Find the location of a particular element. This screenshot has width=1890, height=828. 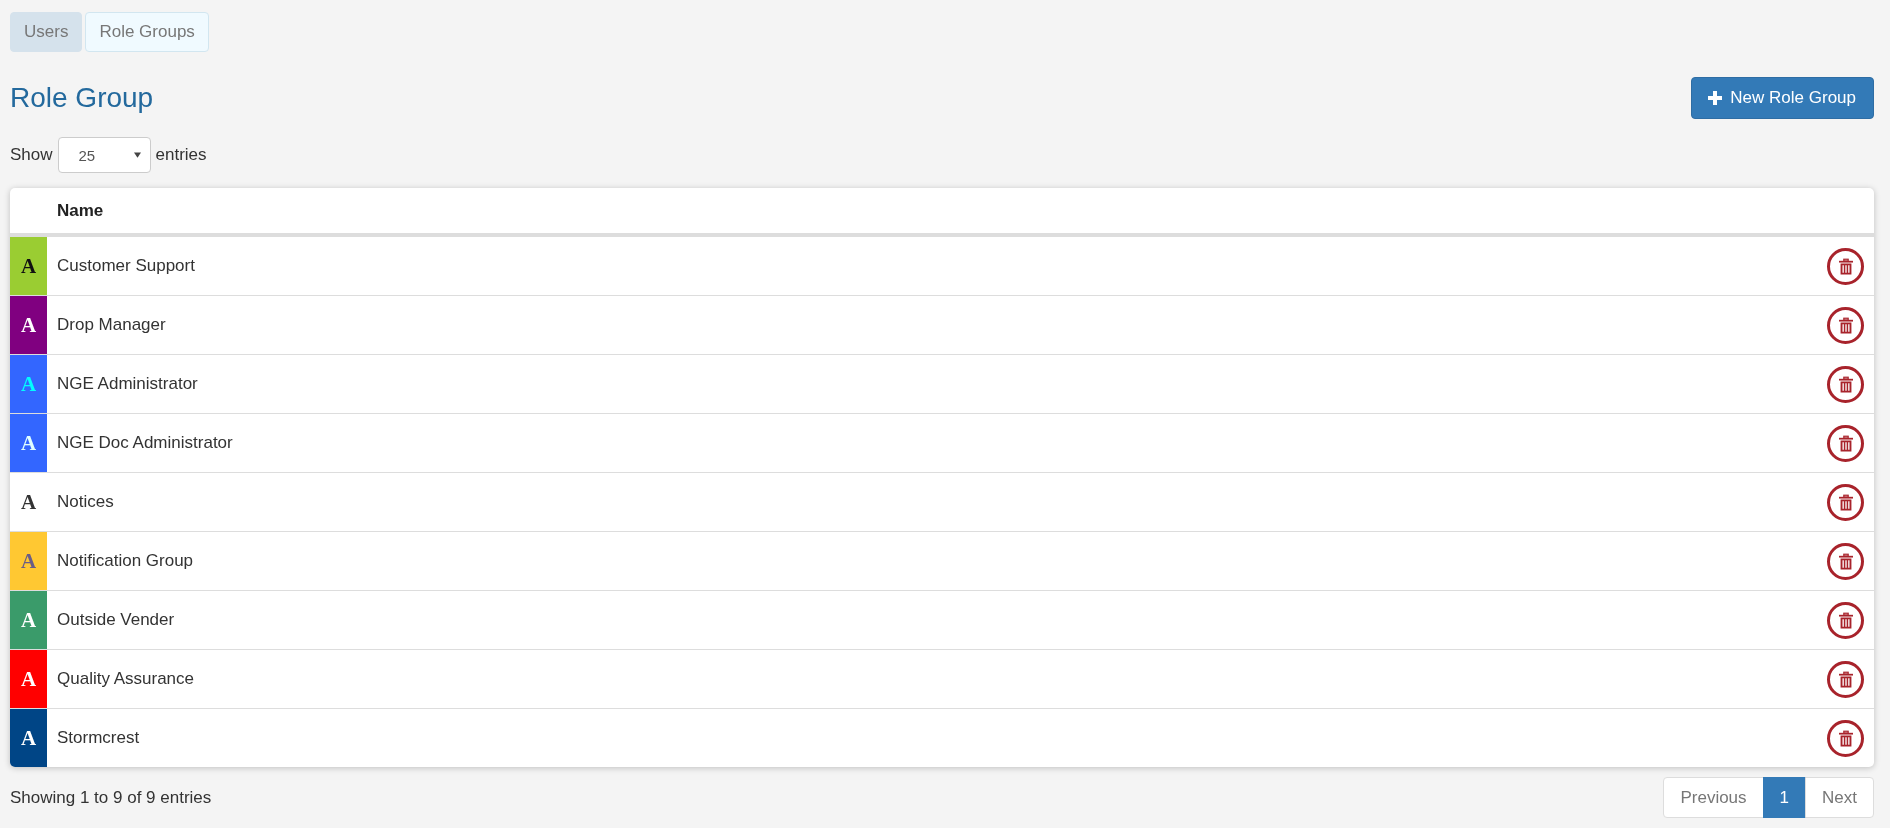

role-name: Drop Manager is located at coordinates (111, 325).